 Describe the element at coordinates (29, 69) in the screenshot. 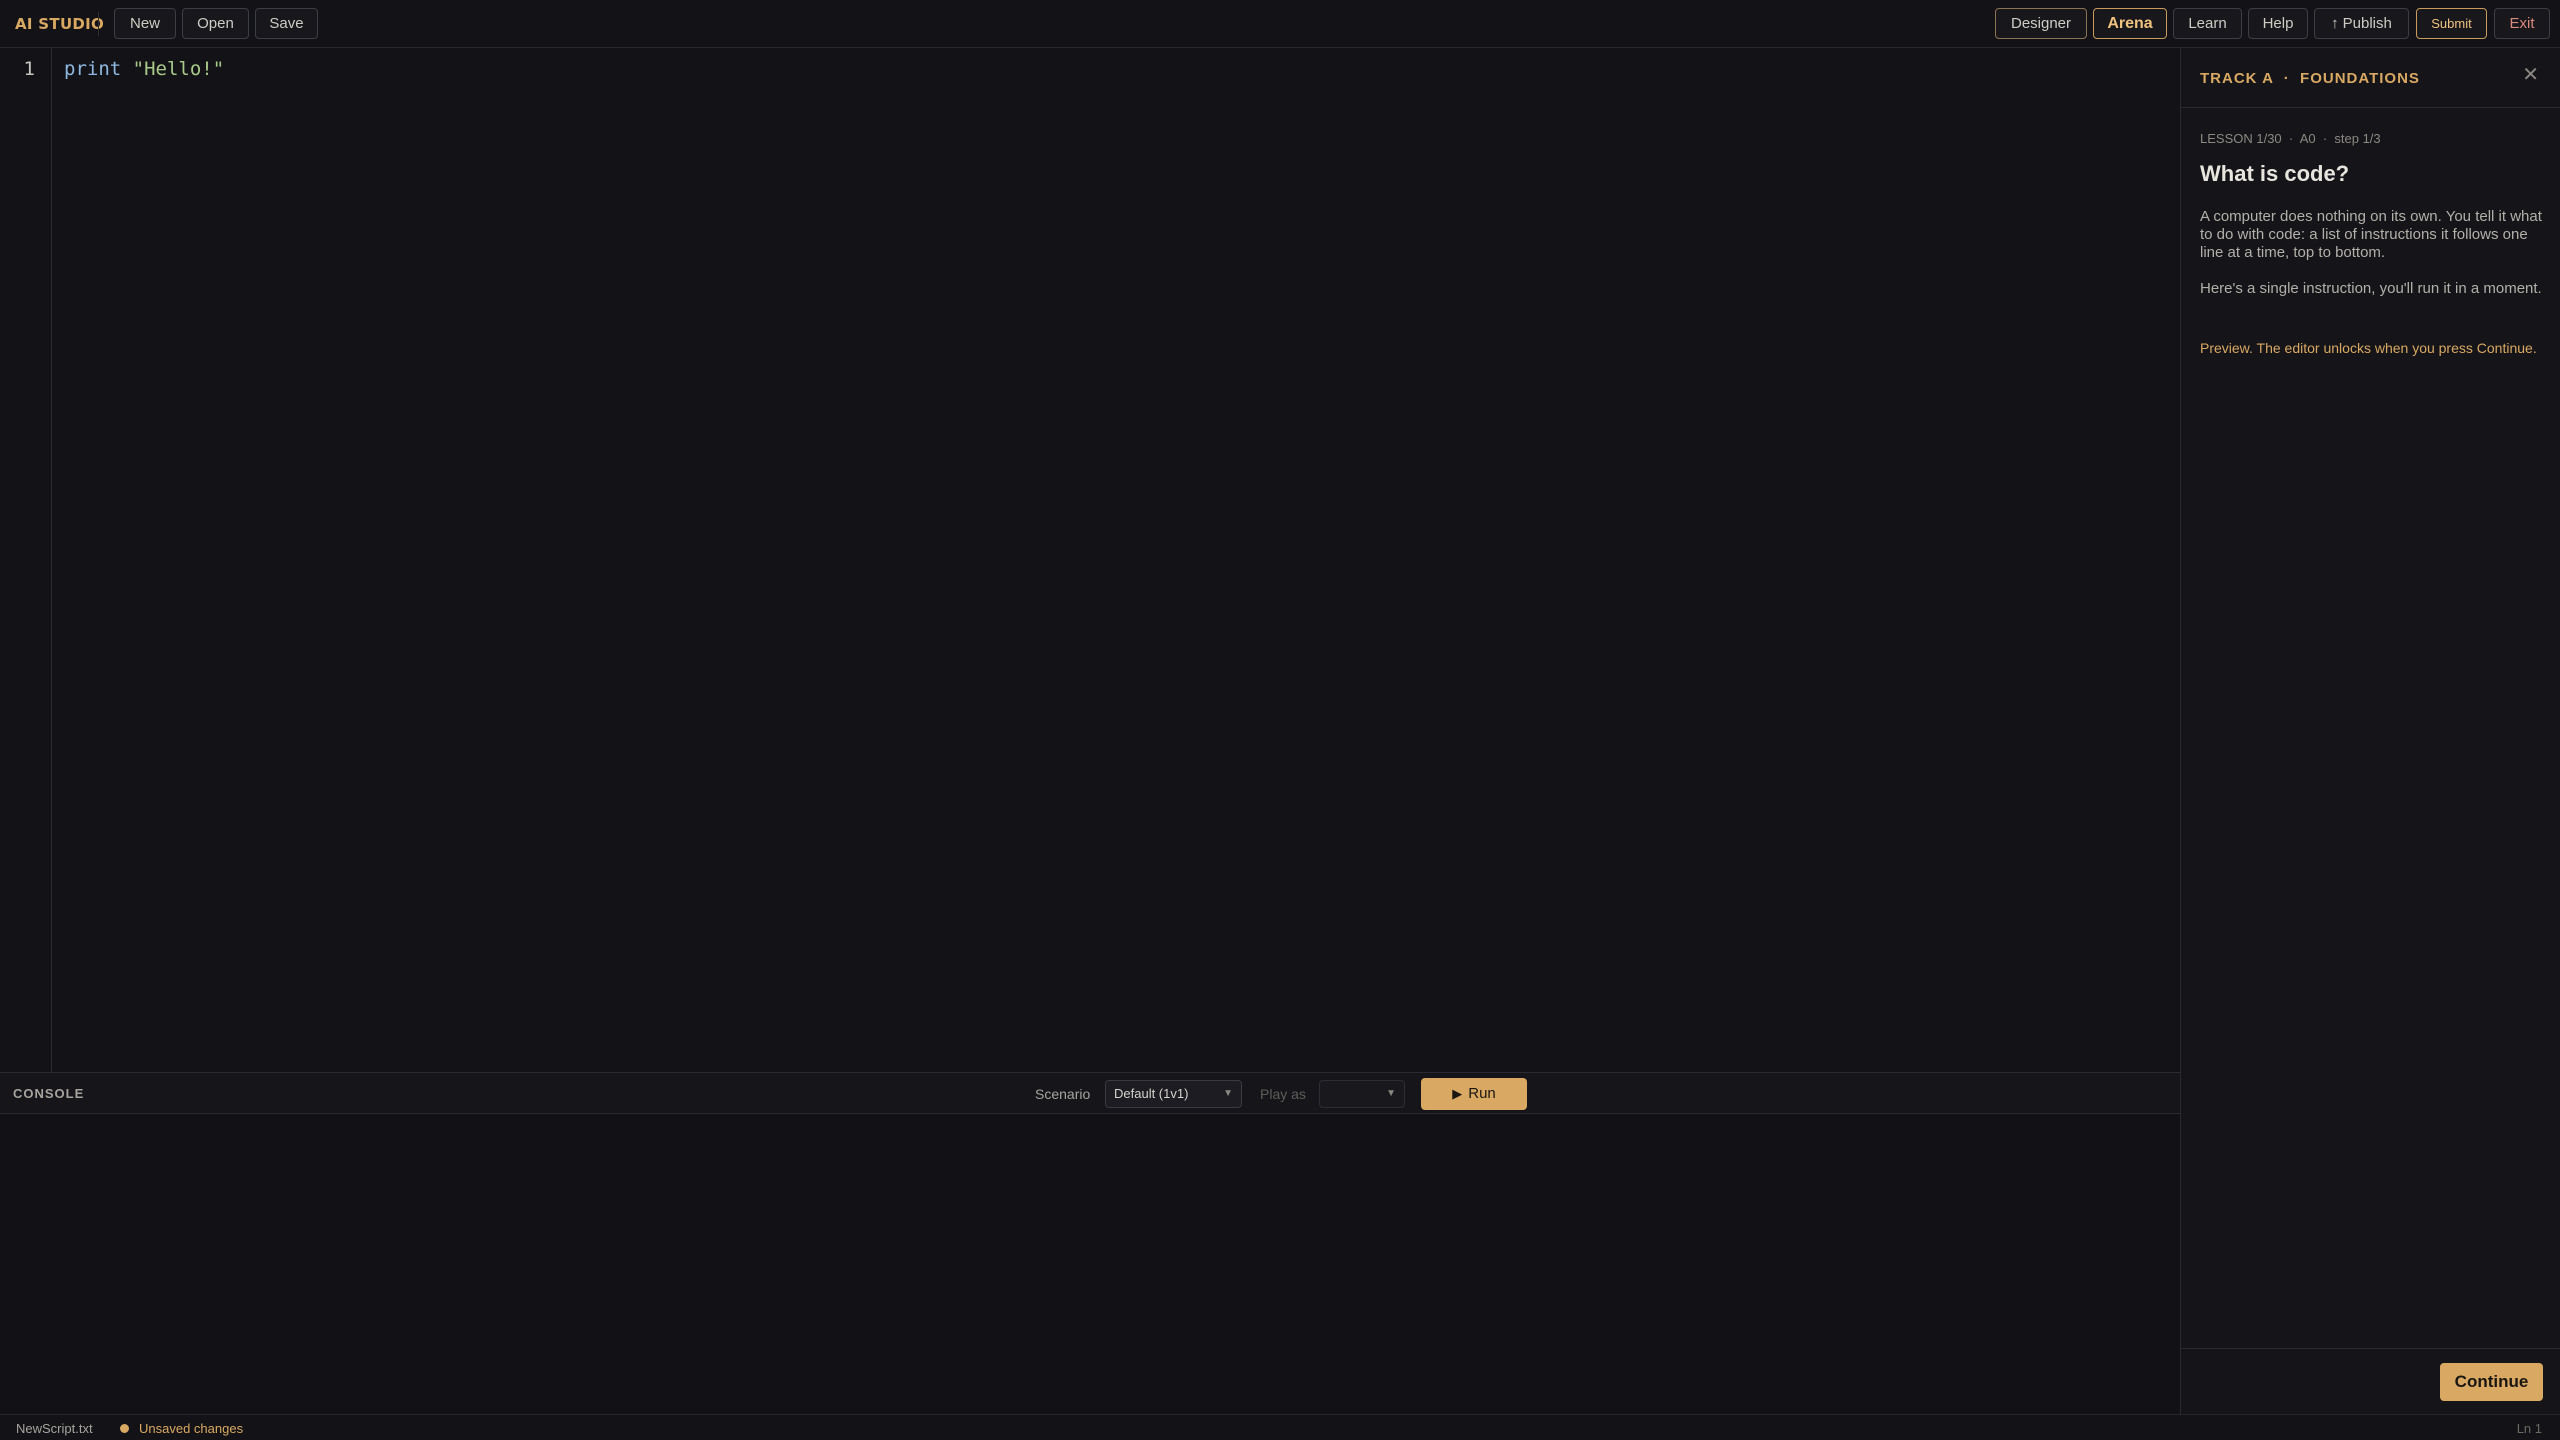

I see `line-number: 1` at that location.